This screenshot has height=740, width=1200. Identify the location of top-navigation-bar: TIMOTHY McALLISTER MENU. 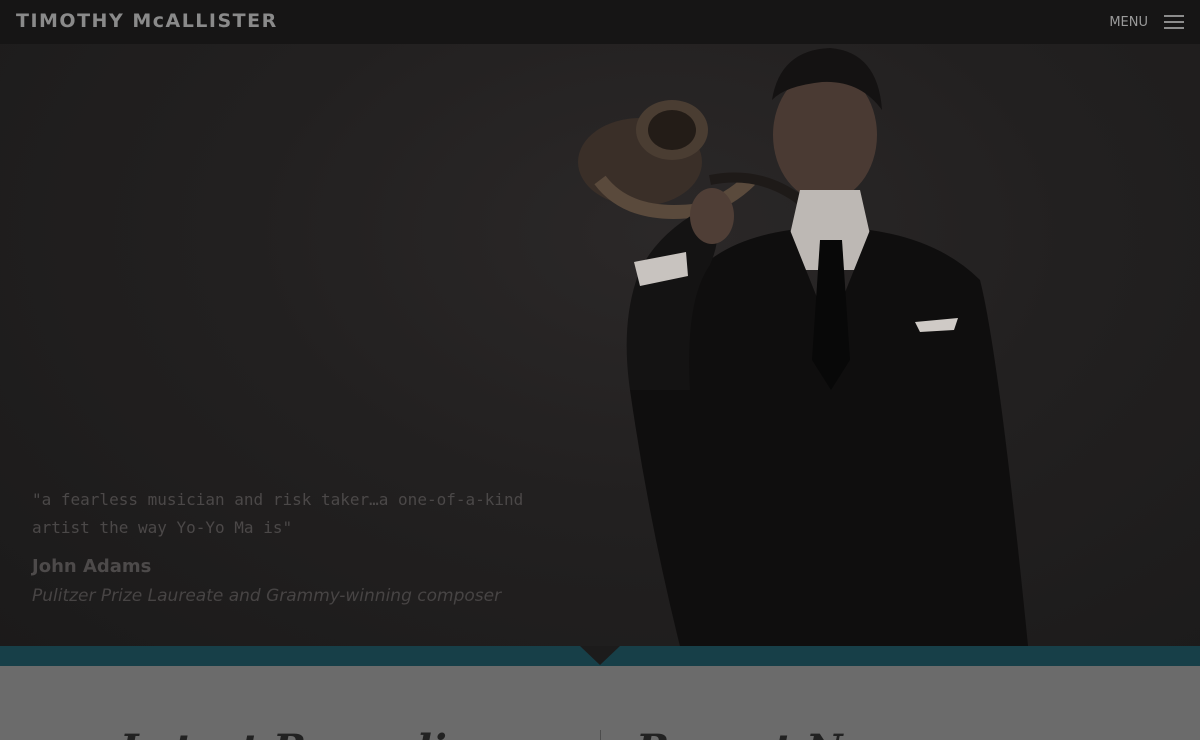
(600, 22).